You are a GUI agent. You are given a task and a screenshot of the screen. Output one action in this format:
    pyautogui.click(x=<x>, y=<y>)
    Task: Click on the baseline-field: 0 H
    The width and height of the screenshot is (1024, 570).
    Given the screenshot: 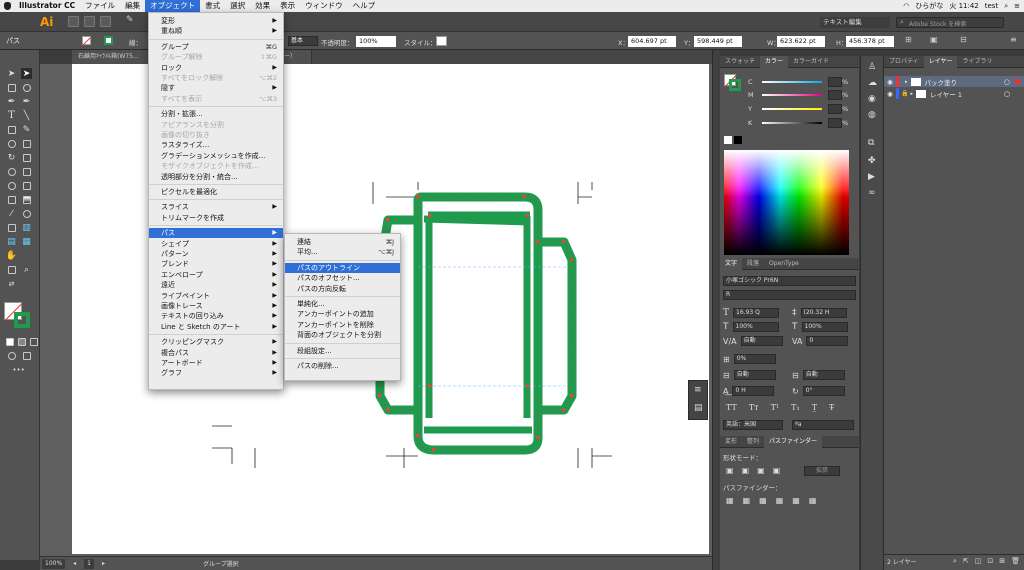 What is the action you would take?
    pyautogui.click(x=753, y=391)
    